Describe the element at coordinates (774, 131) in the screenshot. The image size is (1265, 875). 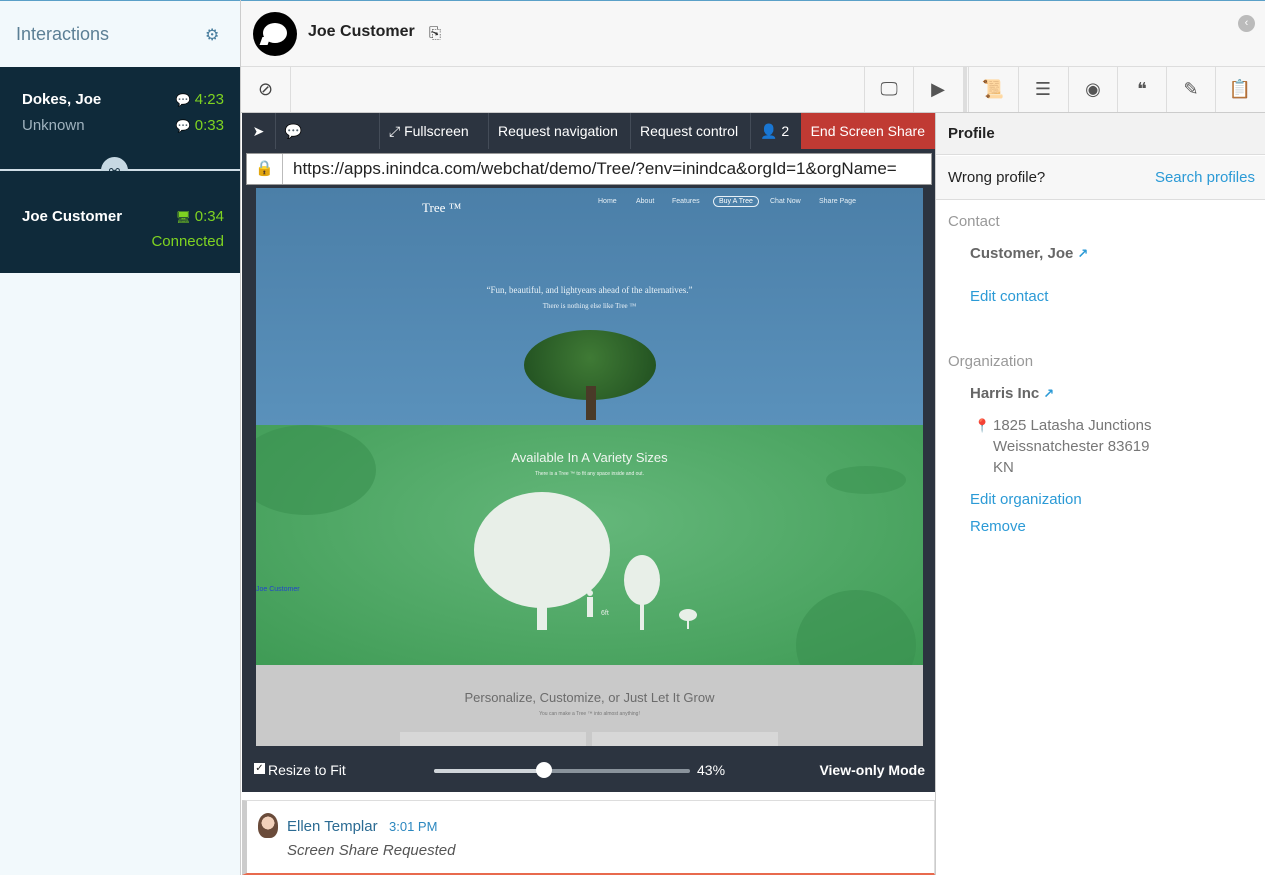
I see `participants-count: 👤 2` at that location.